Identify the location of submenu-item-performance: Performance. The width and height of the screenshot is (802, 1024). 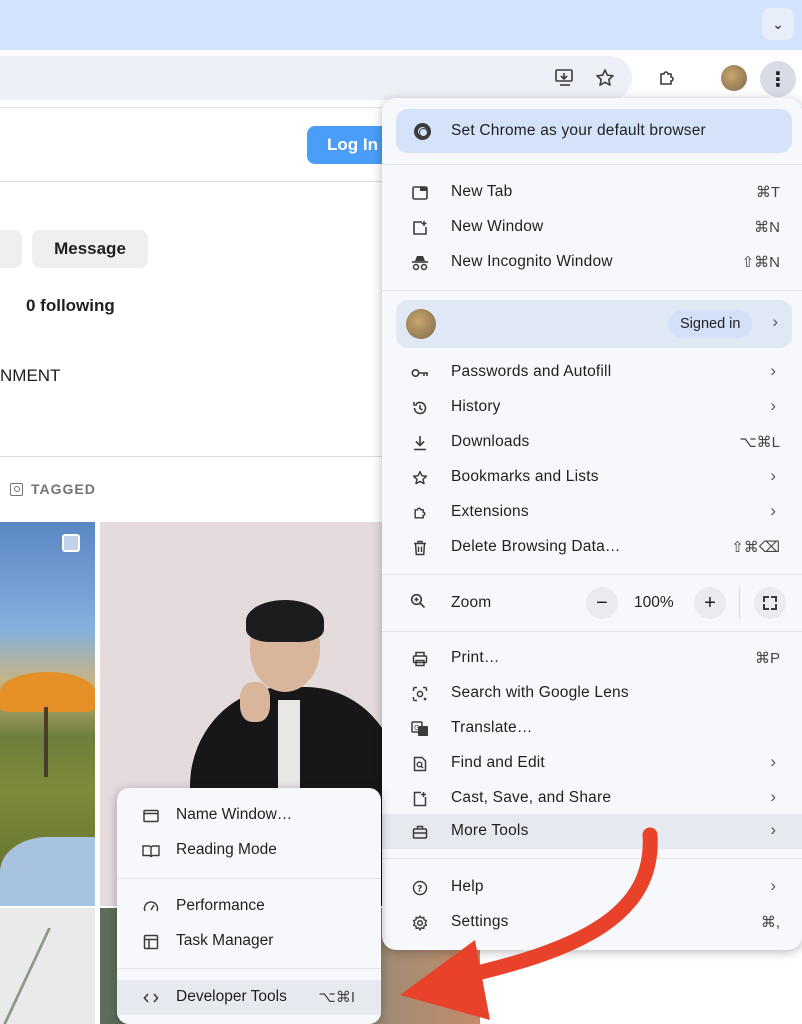
(249, 906).